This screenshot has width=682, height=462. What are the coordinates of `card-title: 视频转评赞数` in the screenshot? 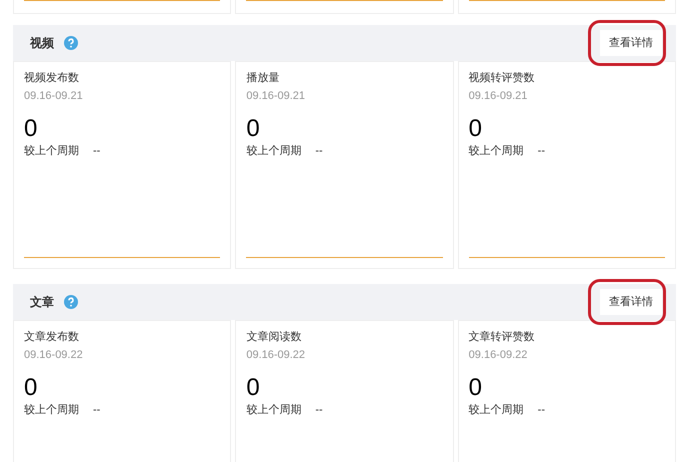 It's located at (502, 78).